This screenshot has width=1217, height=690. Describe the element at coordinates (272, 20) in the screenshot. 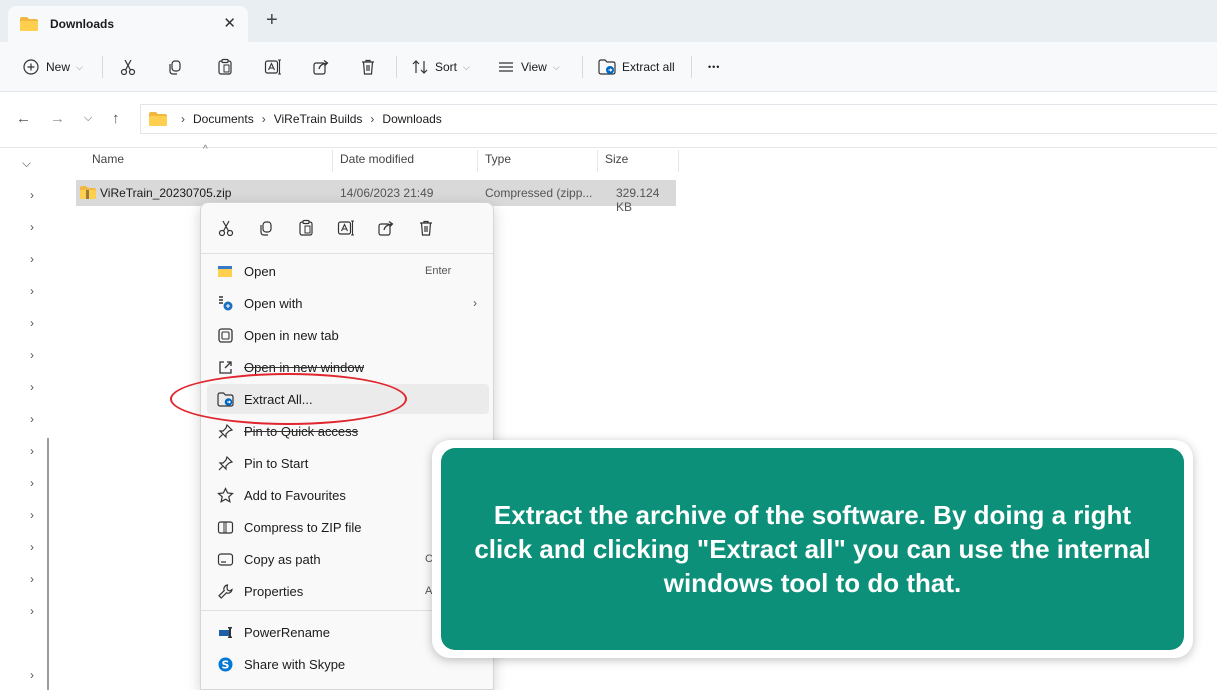

I see `new-tab-button: +` at that location.